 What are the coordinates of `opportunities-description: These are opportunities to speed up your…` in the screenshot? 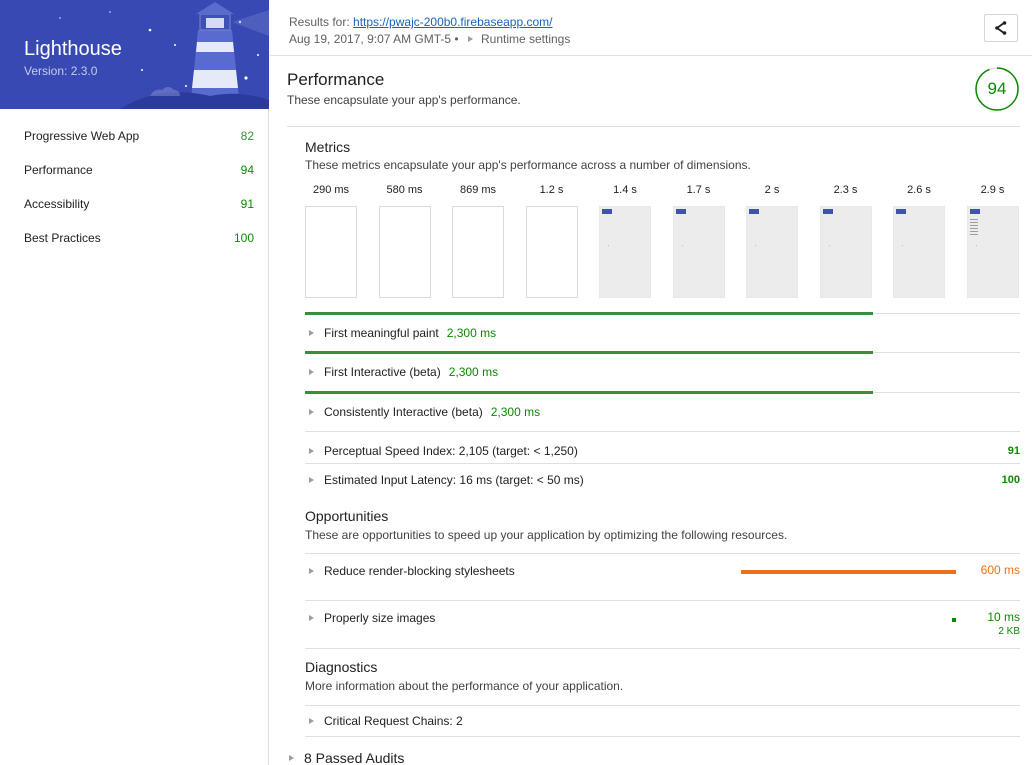 It's located at (546, 535).